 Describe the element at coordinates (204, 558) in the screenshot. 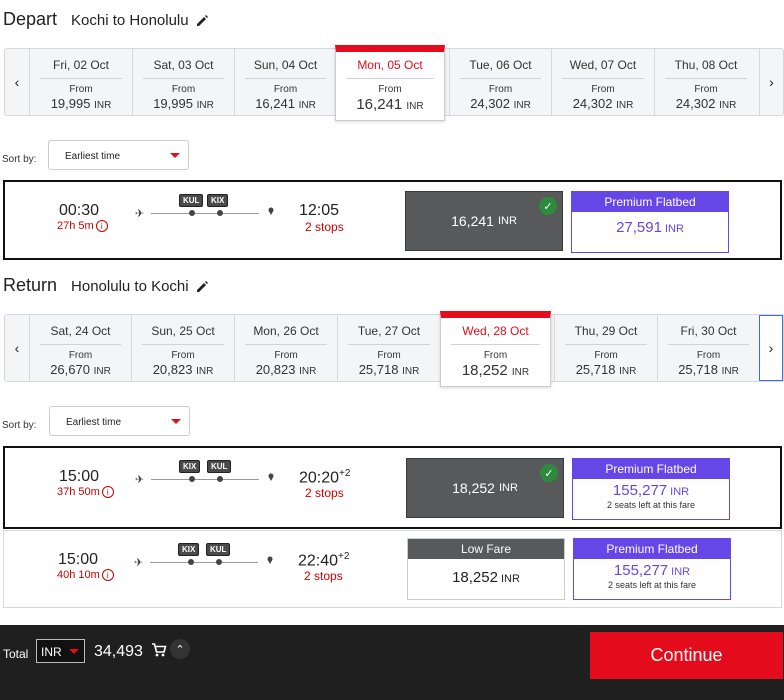

I see `route-diagram: ✈ KIX KUL` at that location.